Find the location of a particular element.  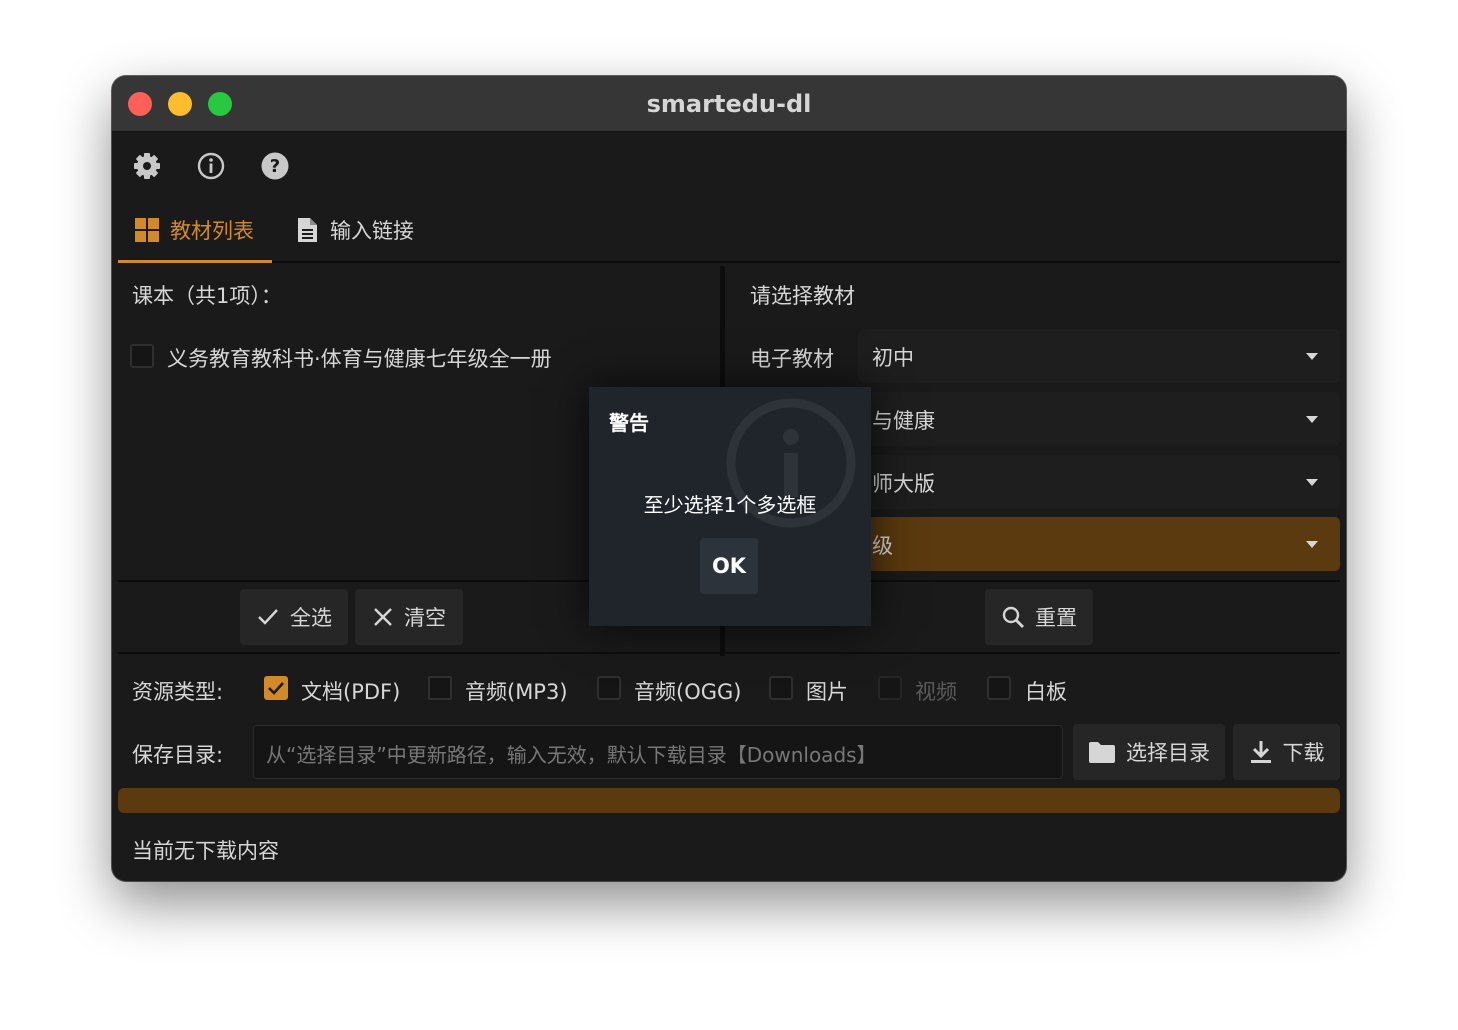

image-option-label: 图片 is located at coordinates (827, 691).